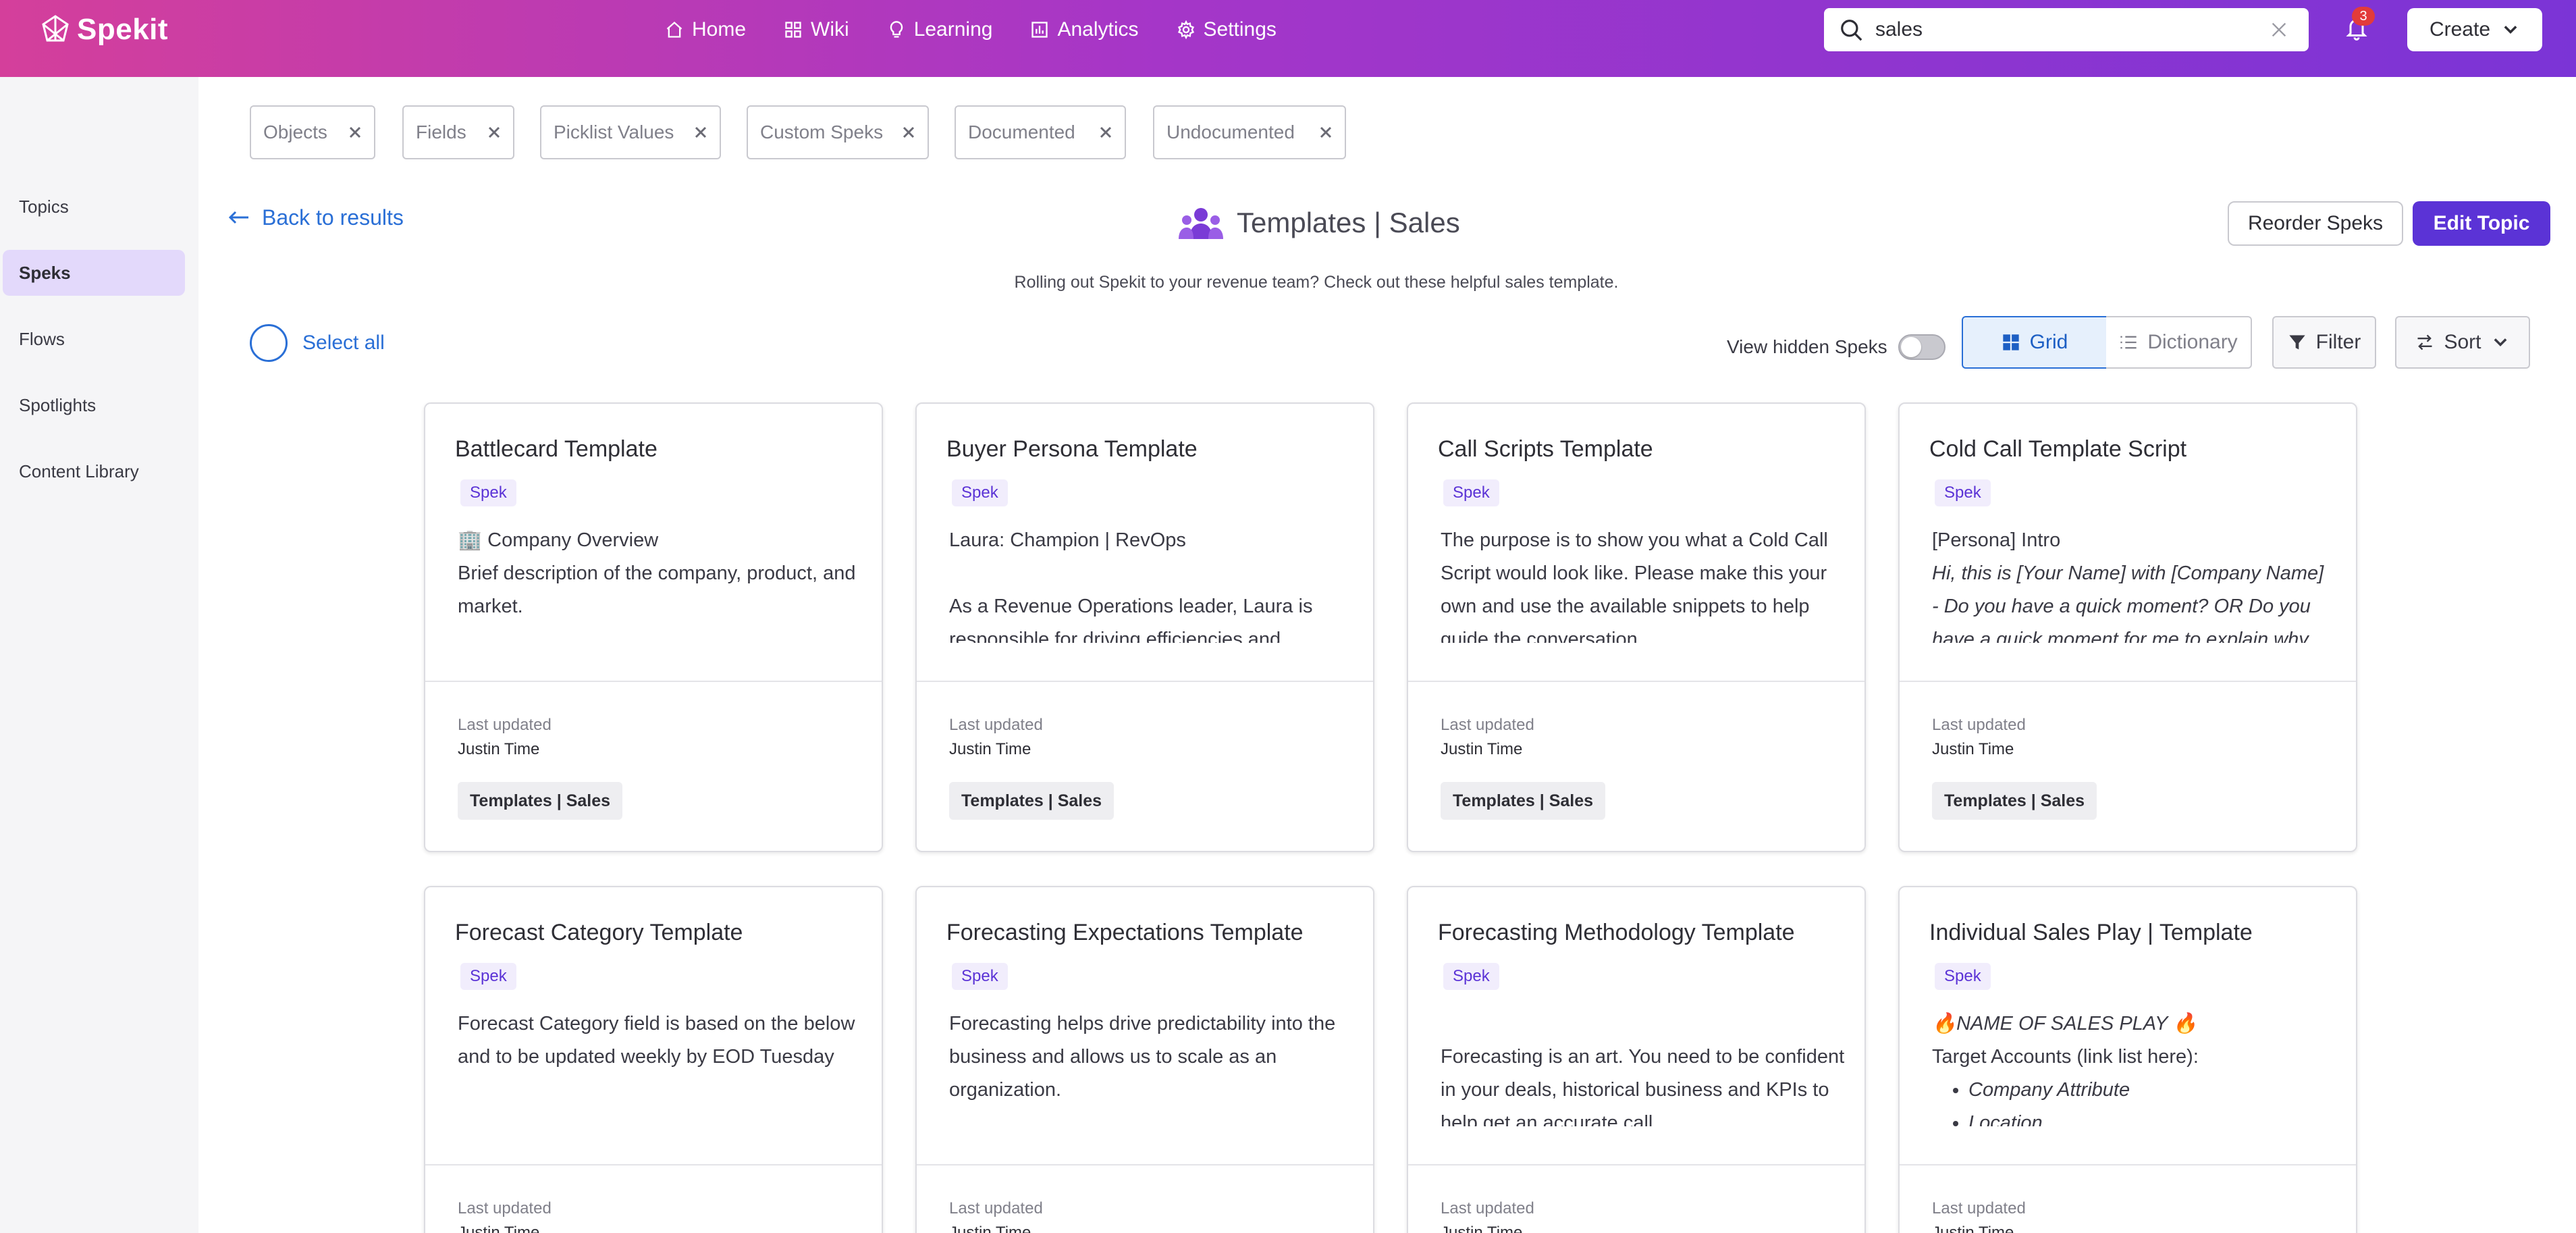  Describe the element at coordinates (838, 132) in the screenshot. I see `filter-chip-custom-speks: Custom Speks` at that location.